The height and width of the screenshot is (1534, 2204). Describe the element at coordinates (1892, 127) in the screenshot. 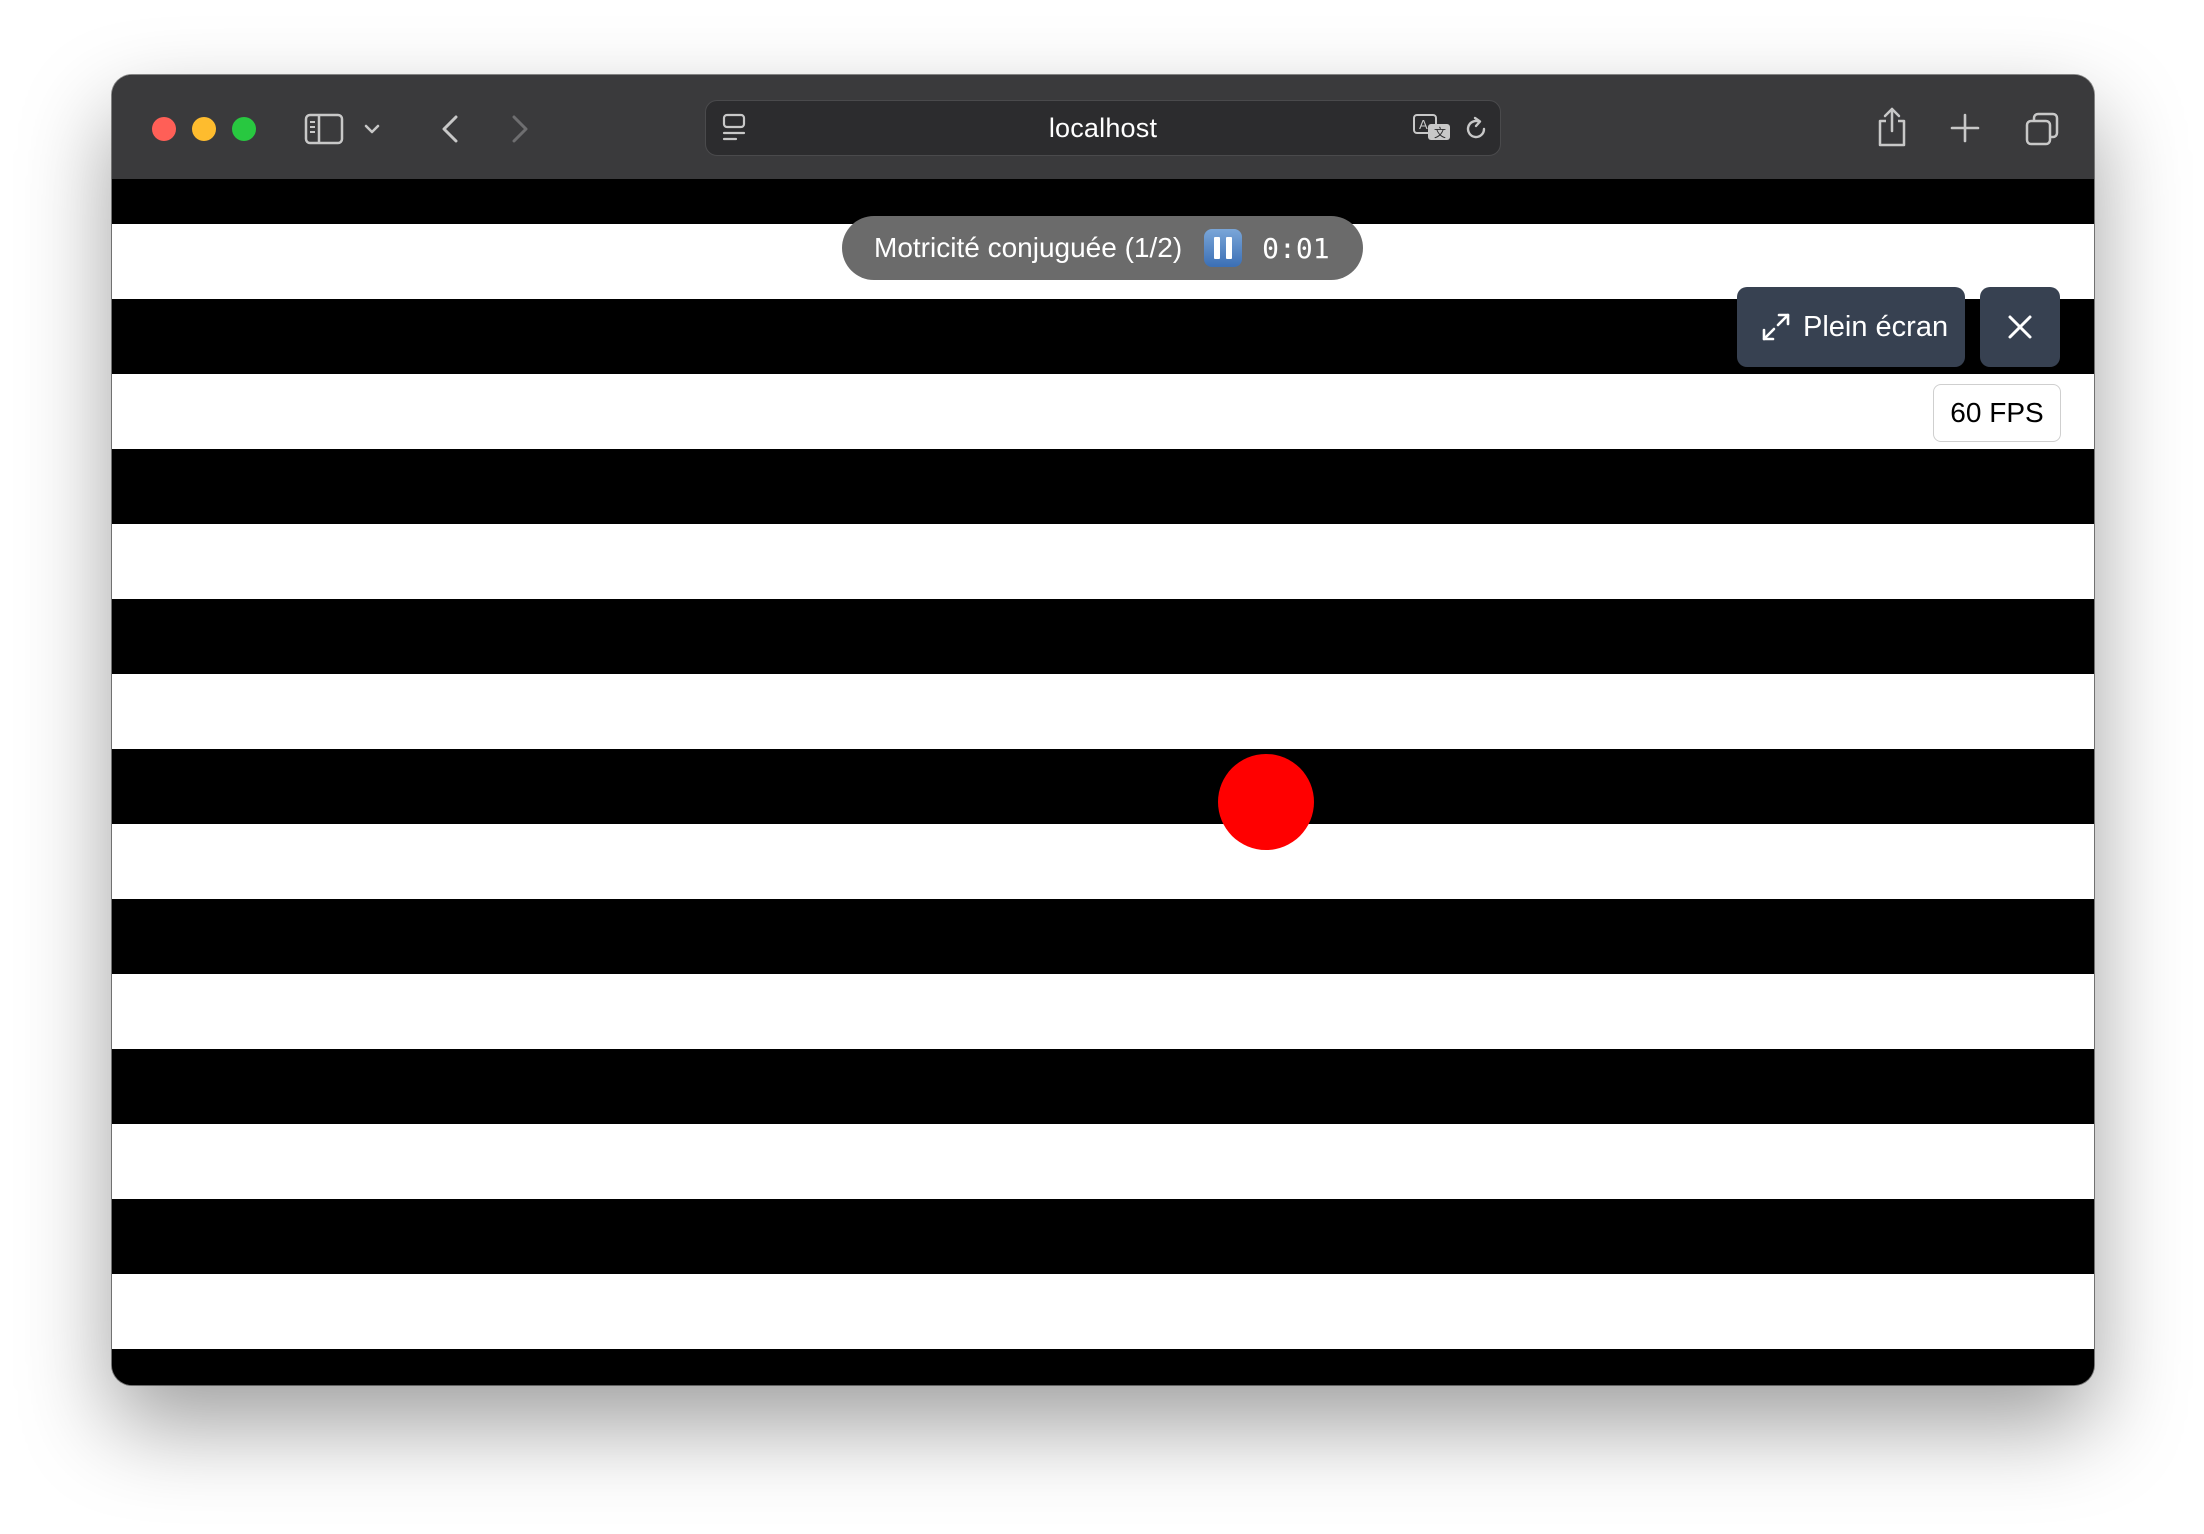

I see `share-icon` at that location.